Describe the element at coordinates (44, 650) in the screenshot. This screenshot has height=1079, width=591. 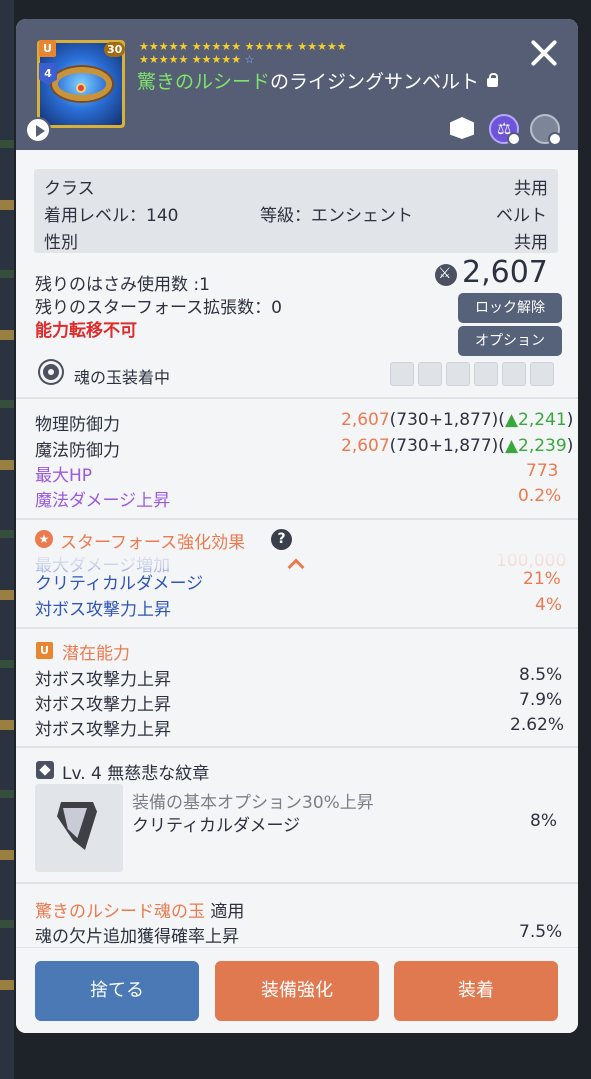
I see `potential-rank-badge: U` at that location.